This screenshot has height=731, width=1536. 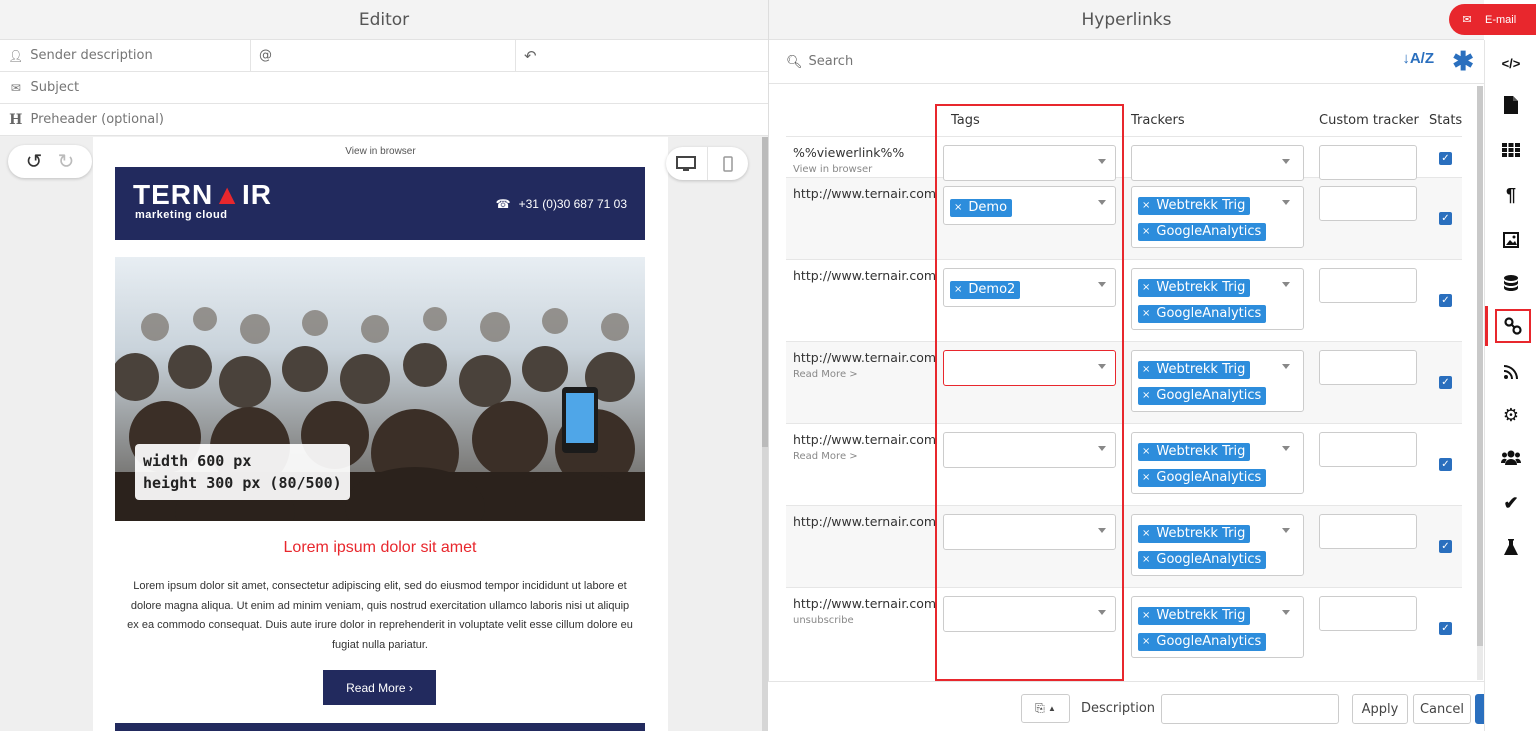 I want to click on sender-description-field: 👤︎, so click(x=125, y=55).